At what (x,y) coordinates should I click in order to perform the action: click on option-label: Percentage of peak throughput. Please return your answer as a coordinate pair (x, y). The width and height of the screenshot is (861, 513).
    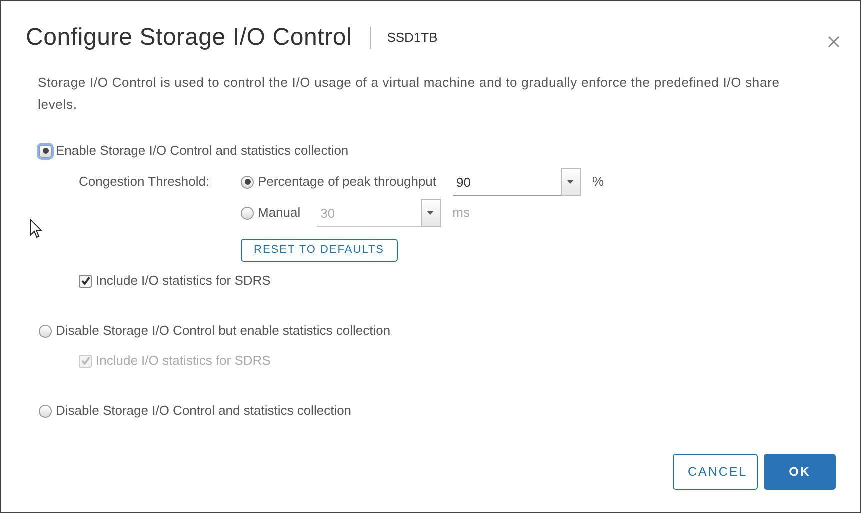
    Looking at the image, I should click on (347, 182).